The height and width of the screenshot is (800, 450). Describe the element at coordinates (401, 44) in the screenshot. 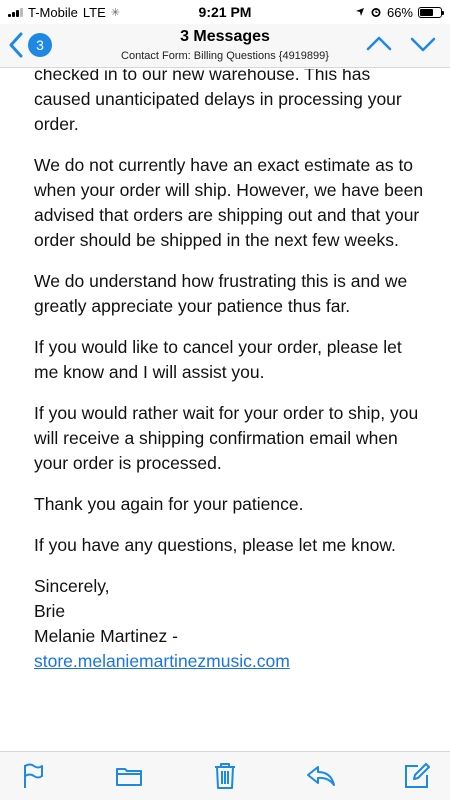

I see `message-nav-arrows` at that location.